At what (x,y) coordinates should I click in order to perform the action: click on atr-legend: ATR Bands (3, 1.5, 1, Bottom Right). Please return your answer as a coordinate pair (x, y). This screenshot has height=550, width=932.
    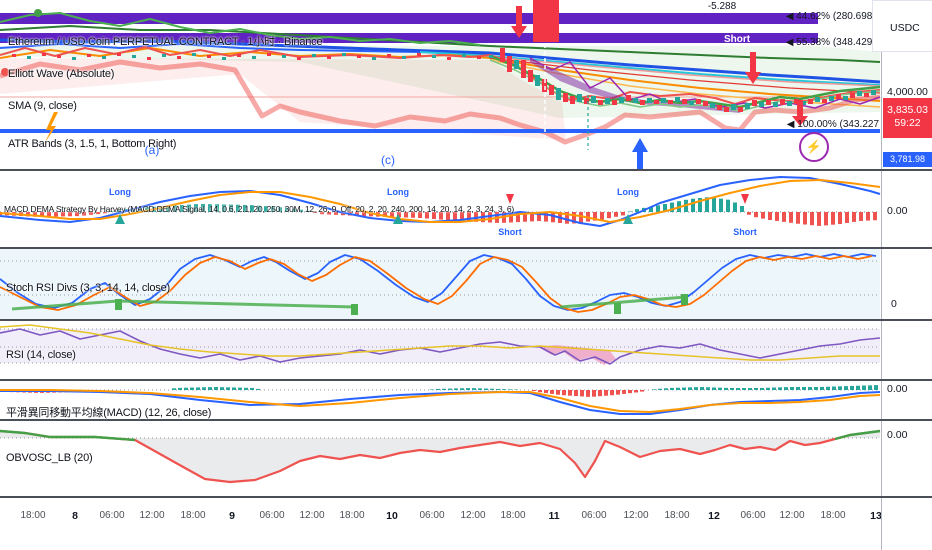
    Looking at the image, I should click on (92, 144).